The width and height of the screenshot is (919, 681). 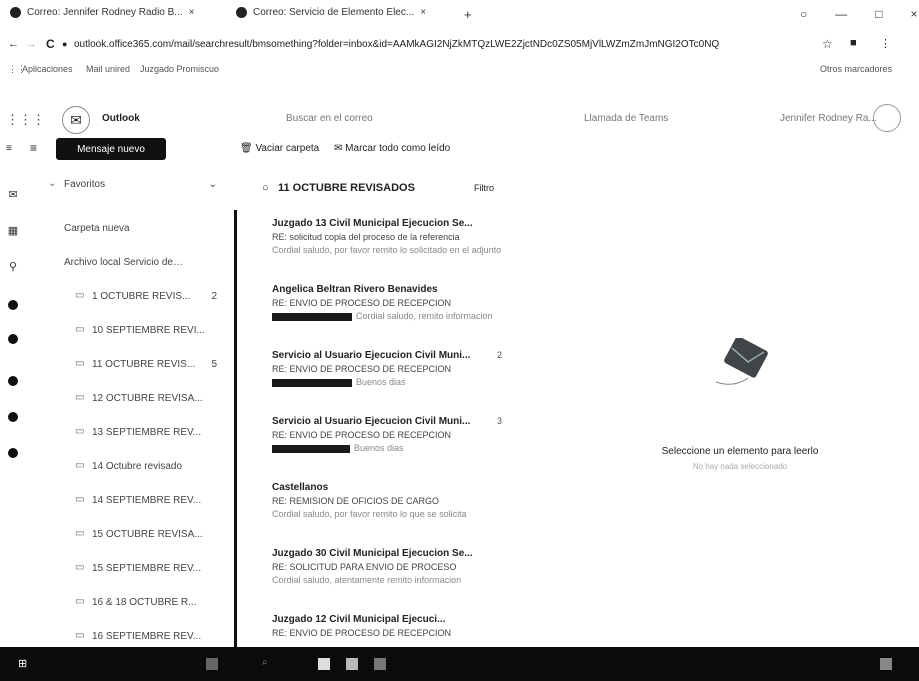 I want to click on search-input: Buscar en el correo, so click(x=329, y=118).